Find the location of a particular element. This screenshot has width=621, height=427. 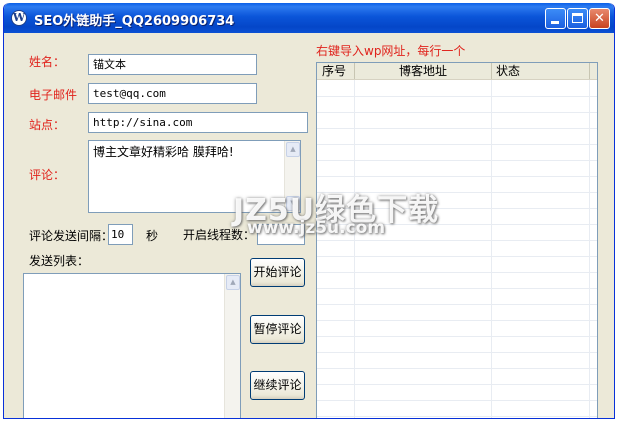

comment-label: 评论： is located at coordinates (47, 175).